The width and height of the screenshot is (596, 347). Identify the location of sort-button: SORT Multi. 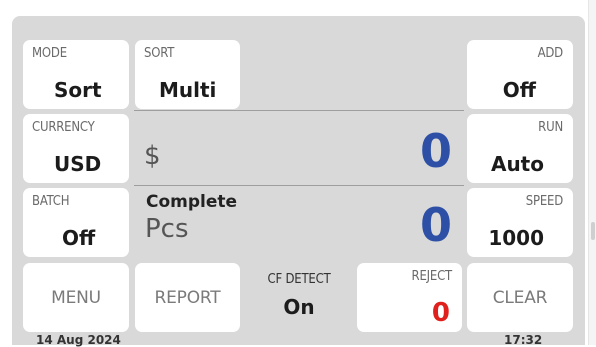
(187, 74).